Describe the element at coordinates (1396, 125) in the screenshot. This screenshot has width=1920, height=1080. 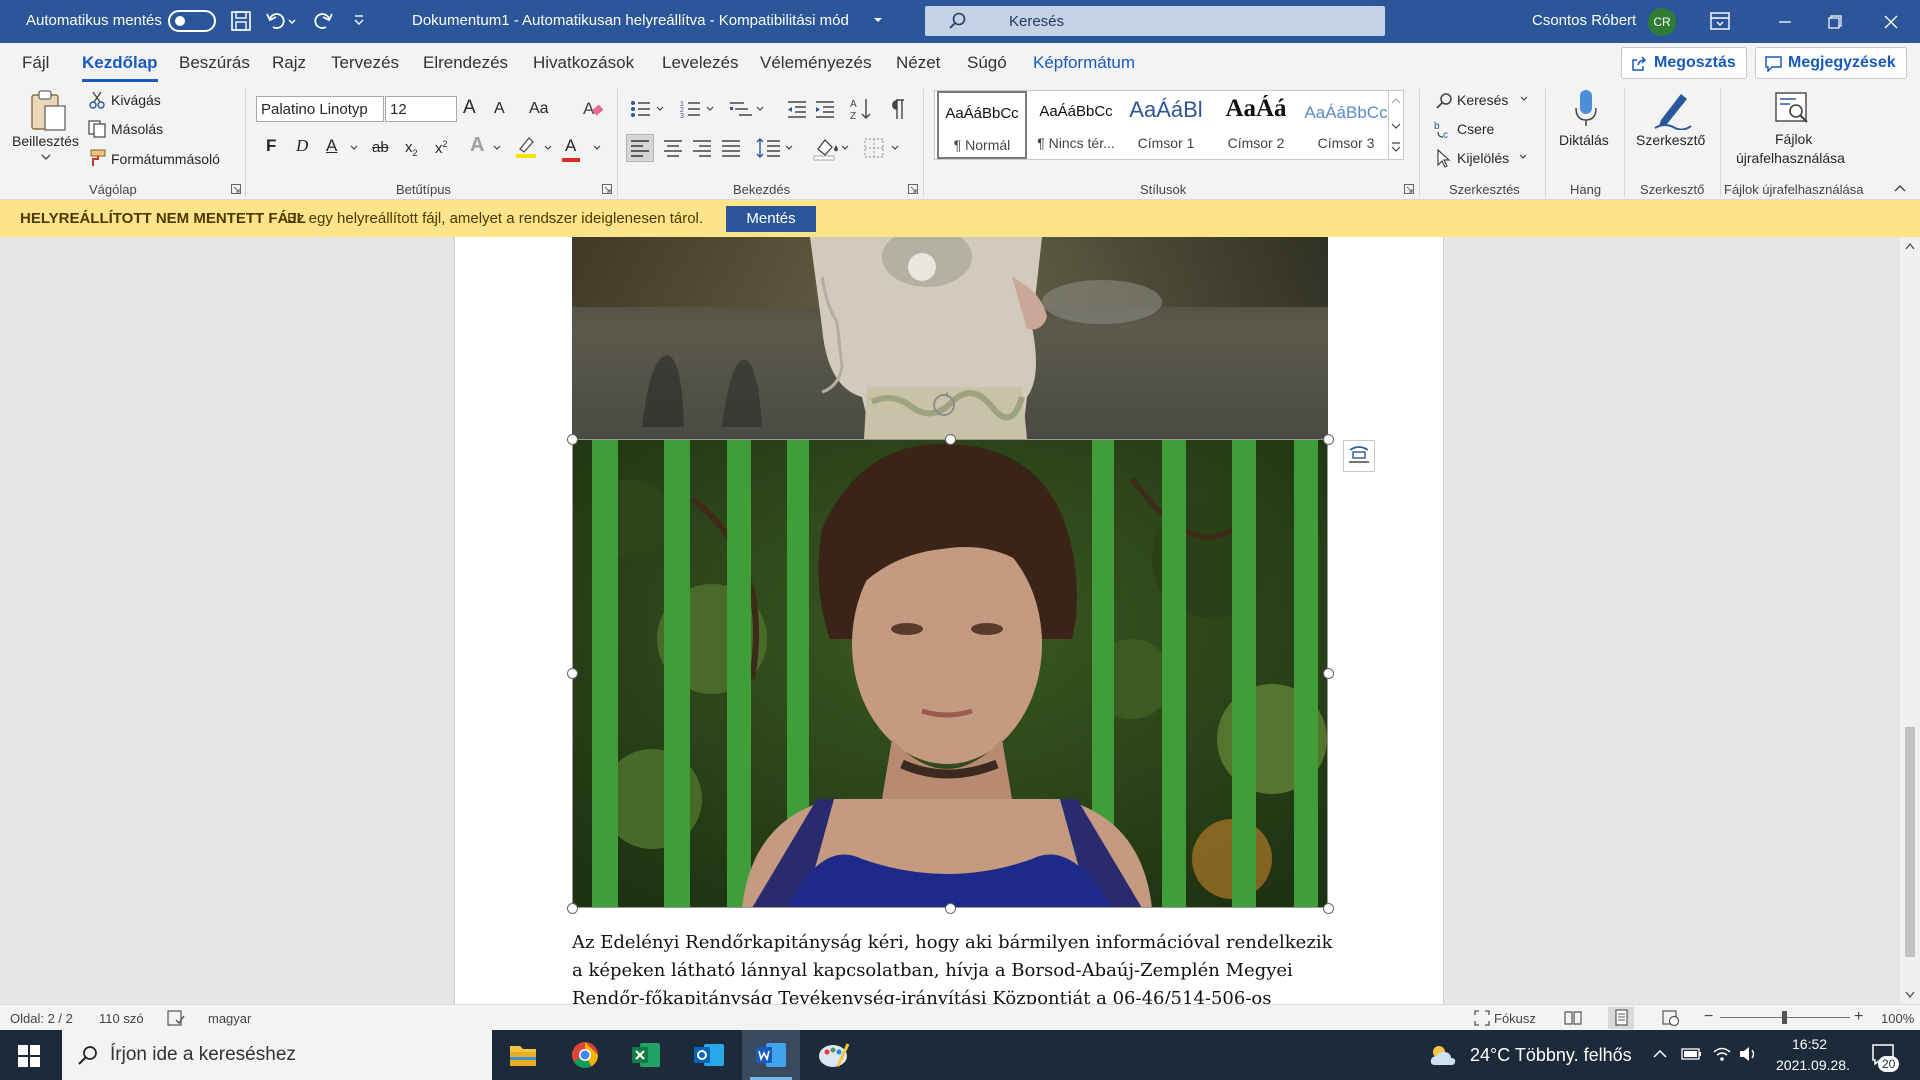
I see `styles-scroll` at that location.